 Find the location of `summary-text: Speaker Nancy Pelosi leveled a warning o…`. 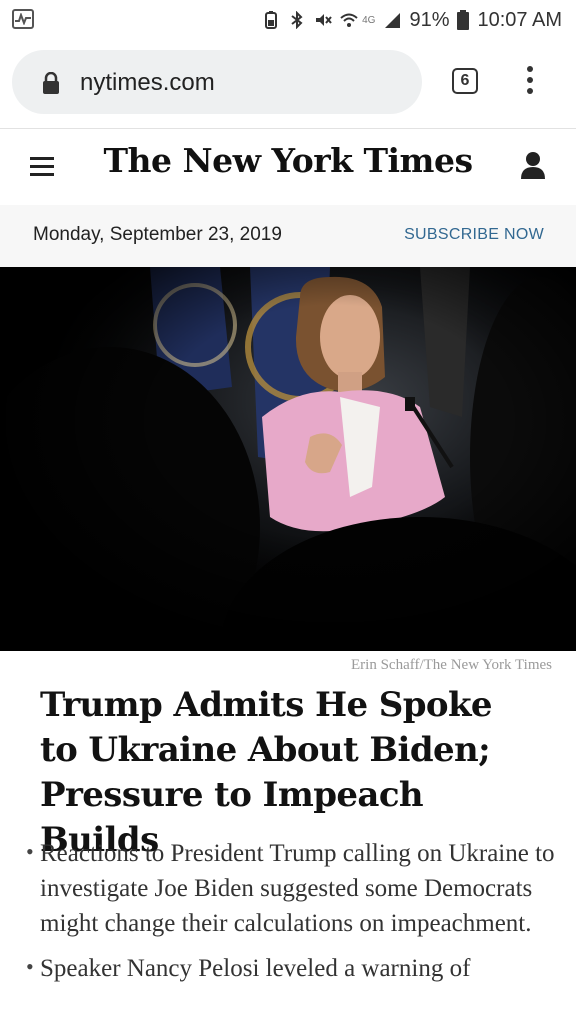

summary-text: Speaker Nancy Pelosi leveled a warning o… is located at coordinates (255, 968).